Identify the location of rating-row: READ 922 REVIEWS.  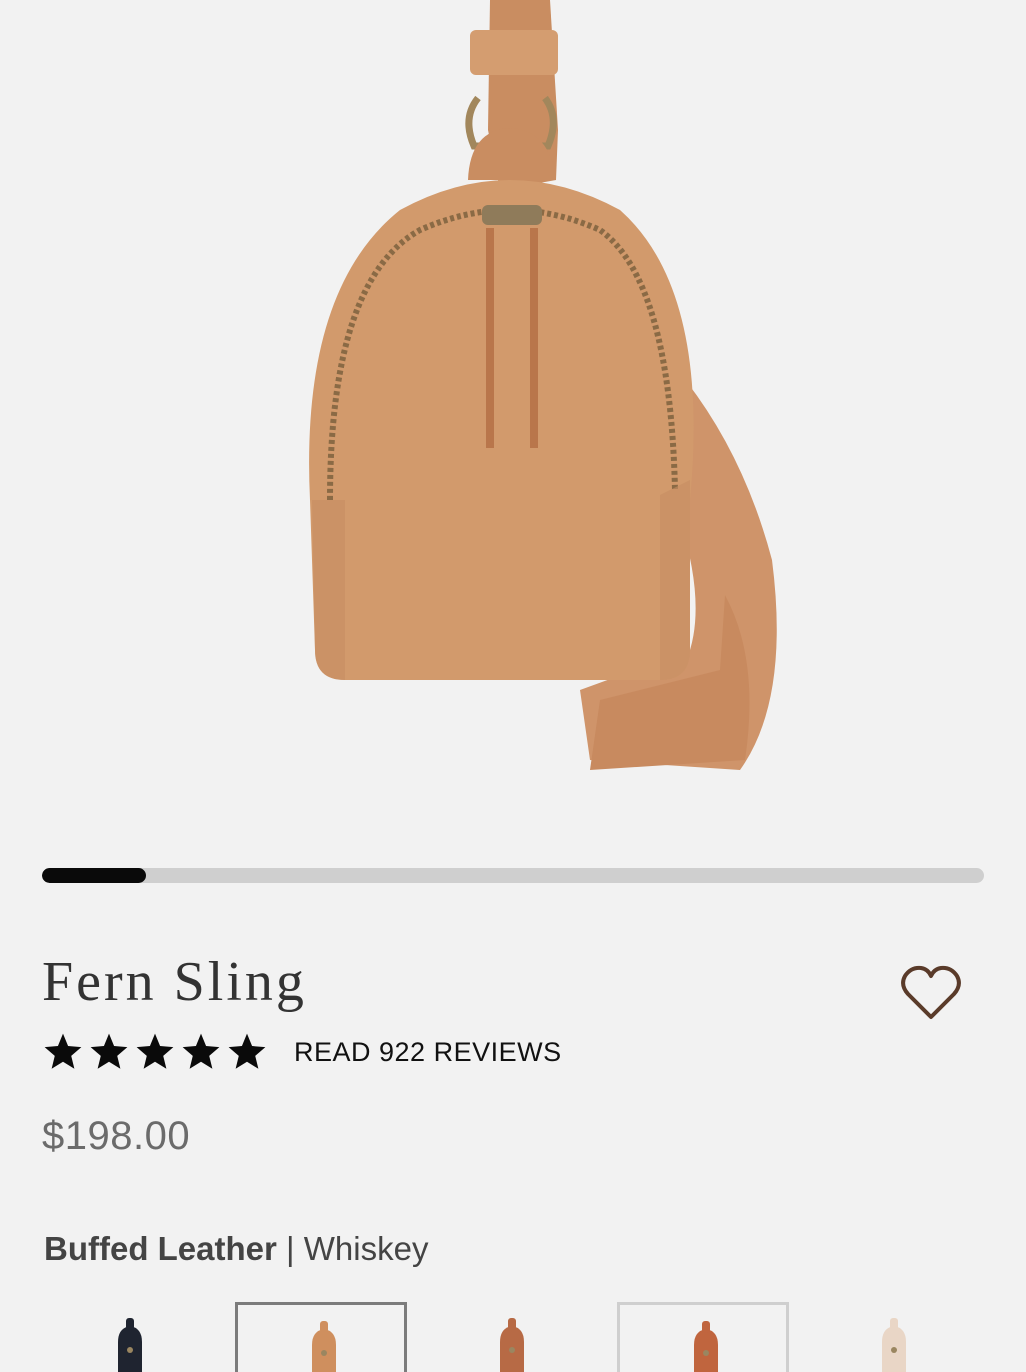
(302, 1052).